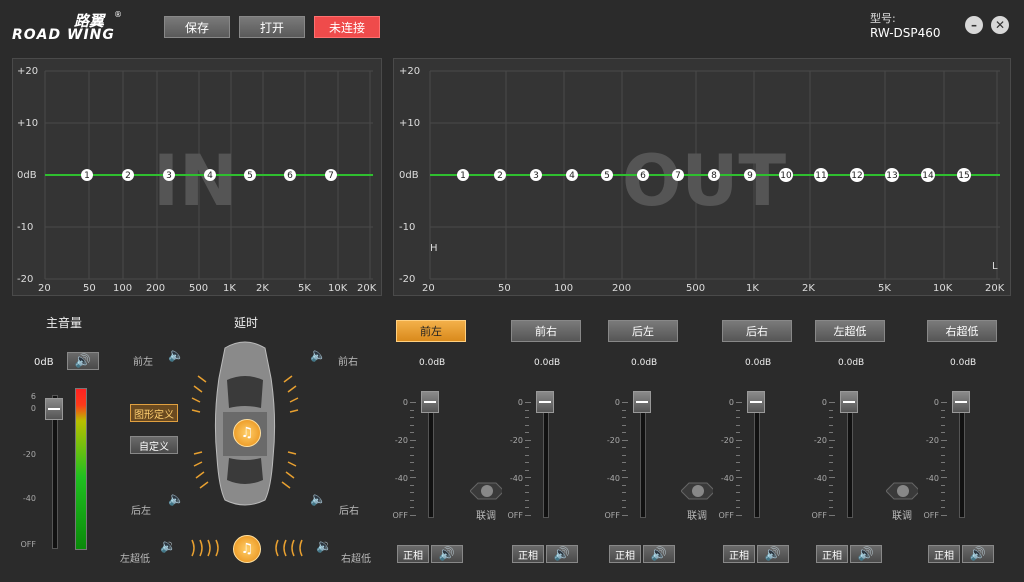 Image resolution: width=1024 pixels, height=582 pixels. I want to click on delay-front-left-label: 前左, so click(143, 362).